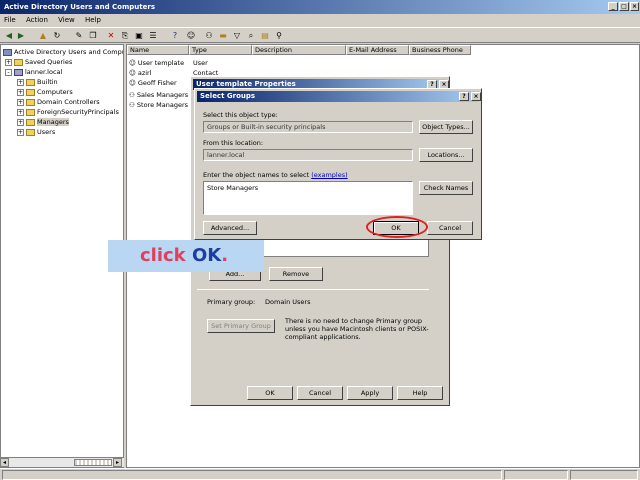  Describe the element at coordinates (450, 228) in the screenshot. I see `select-cancel-button: Cancel` at that location.